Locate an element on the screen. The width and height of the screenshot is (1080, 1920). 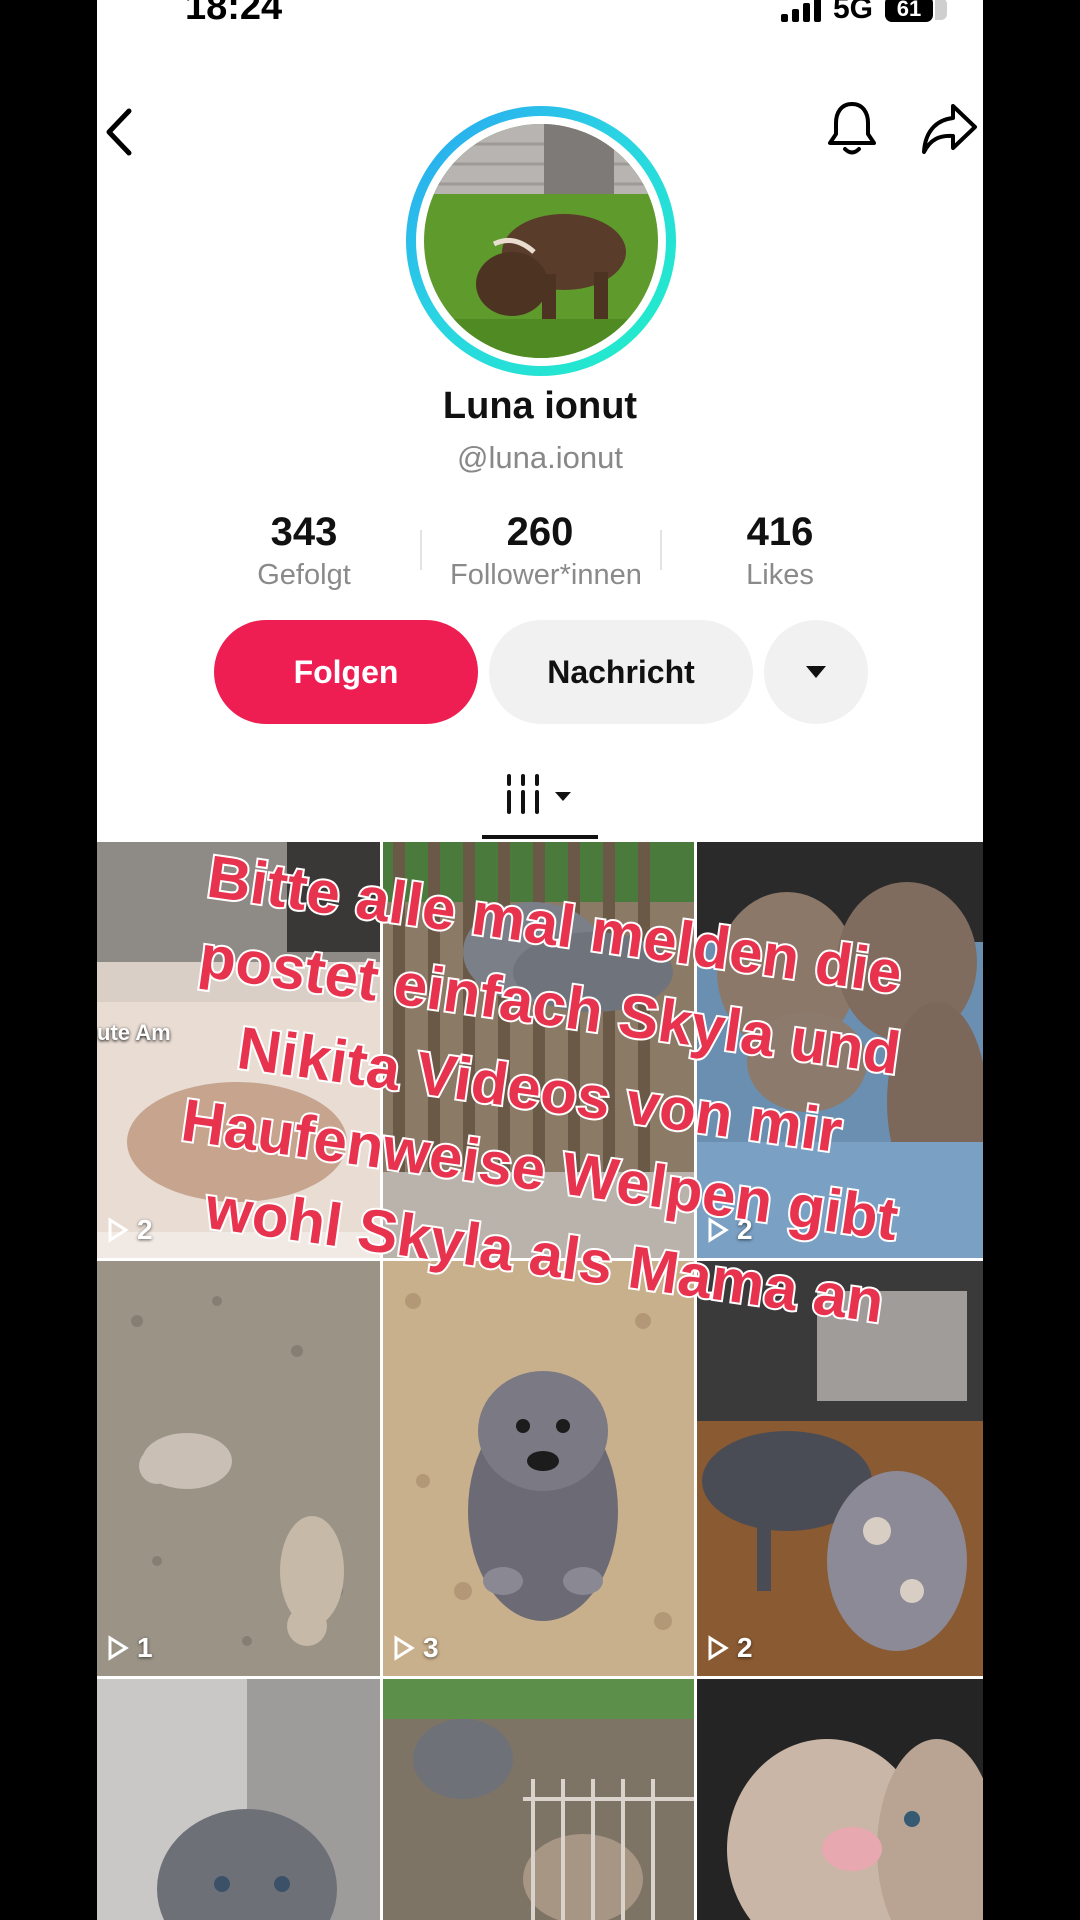
message-button: Nachricht is located at coordinates (621, 672).